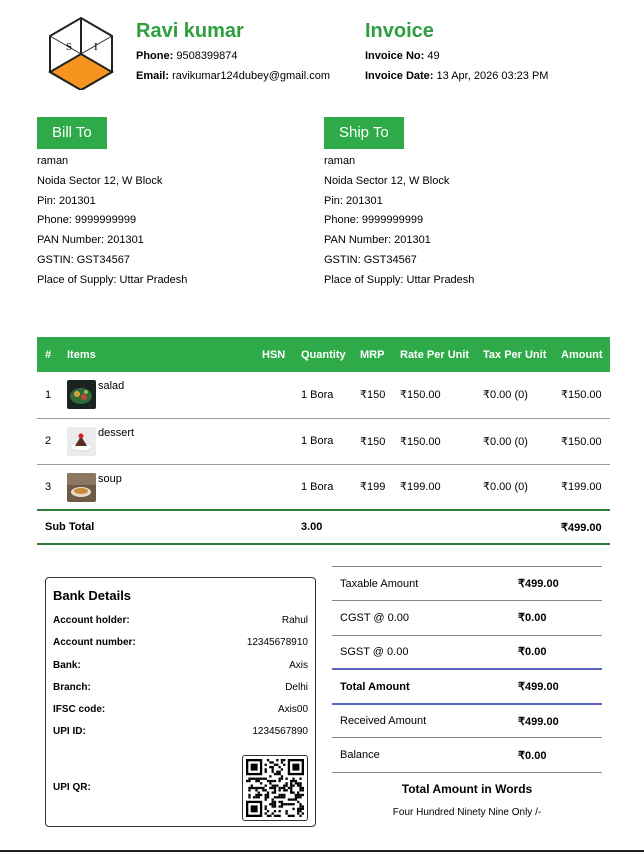 The height and width of the screenshot is (853, 644). What do you see at coordinates (433, 487) in the screenshot?
I see `item-rate: ₹199.00` at bounding box center [433, 487].